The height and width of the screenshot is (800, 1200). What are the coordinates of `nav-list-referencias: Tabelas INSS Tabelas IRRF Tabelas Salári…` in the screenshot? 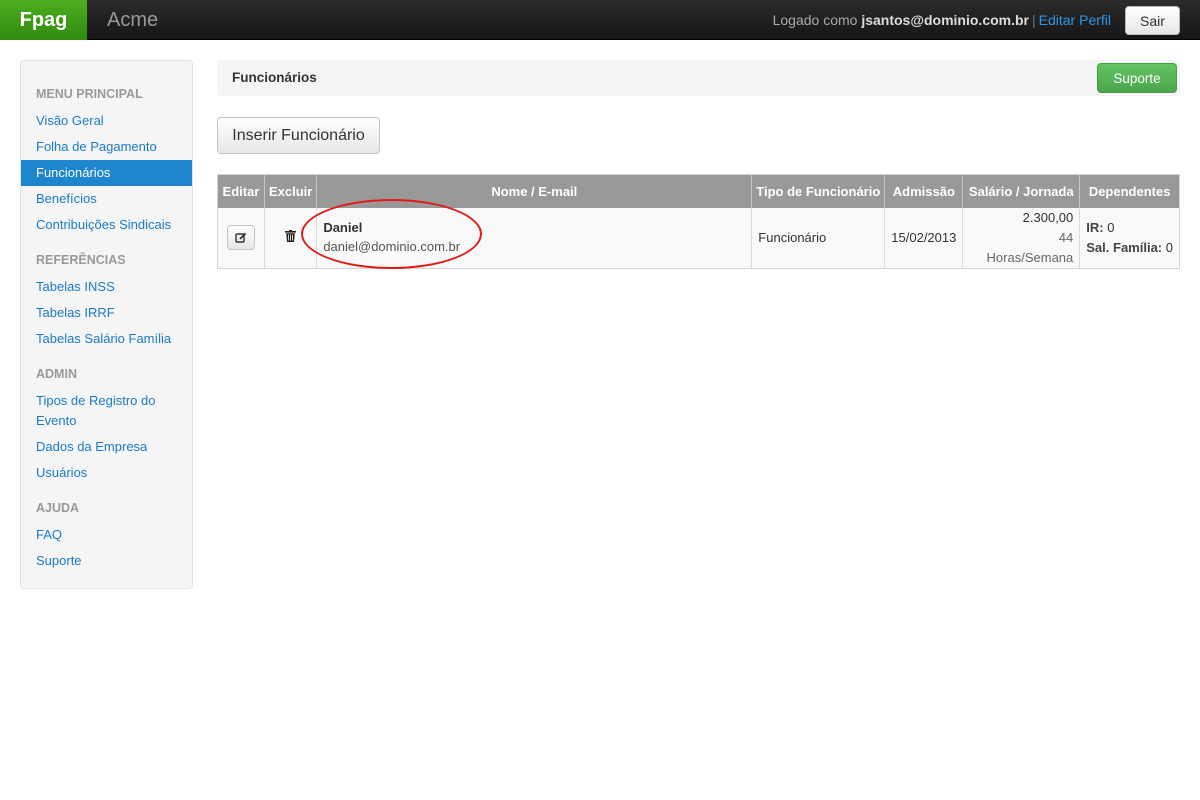 It's located at (106, 313).